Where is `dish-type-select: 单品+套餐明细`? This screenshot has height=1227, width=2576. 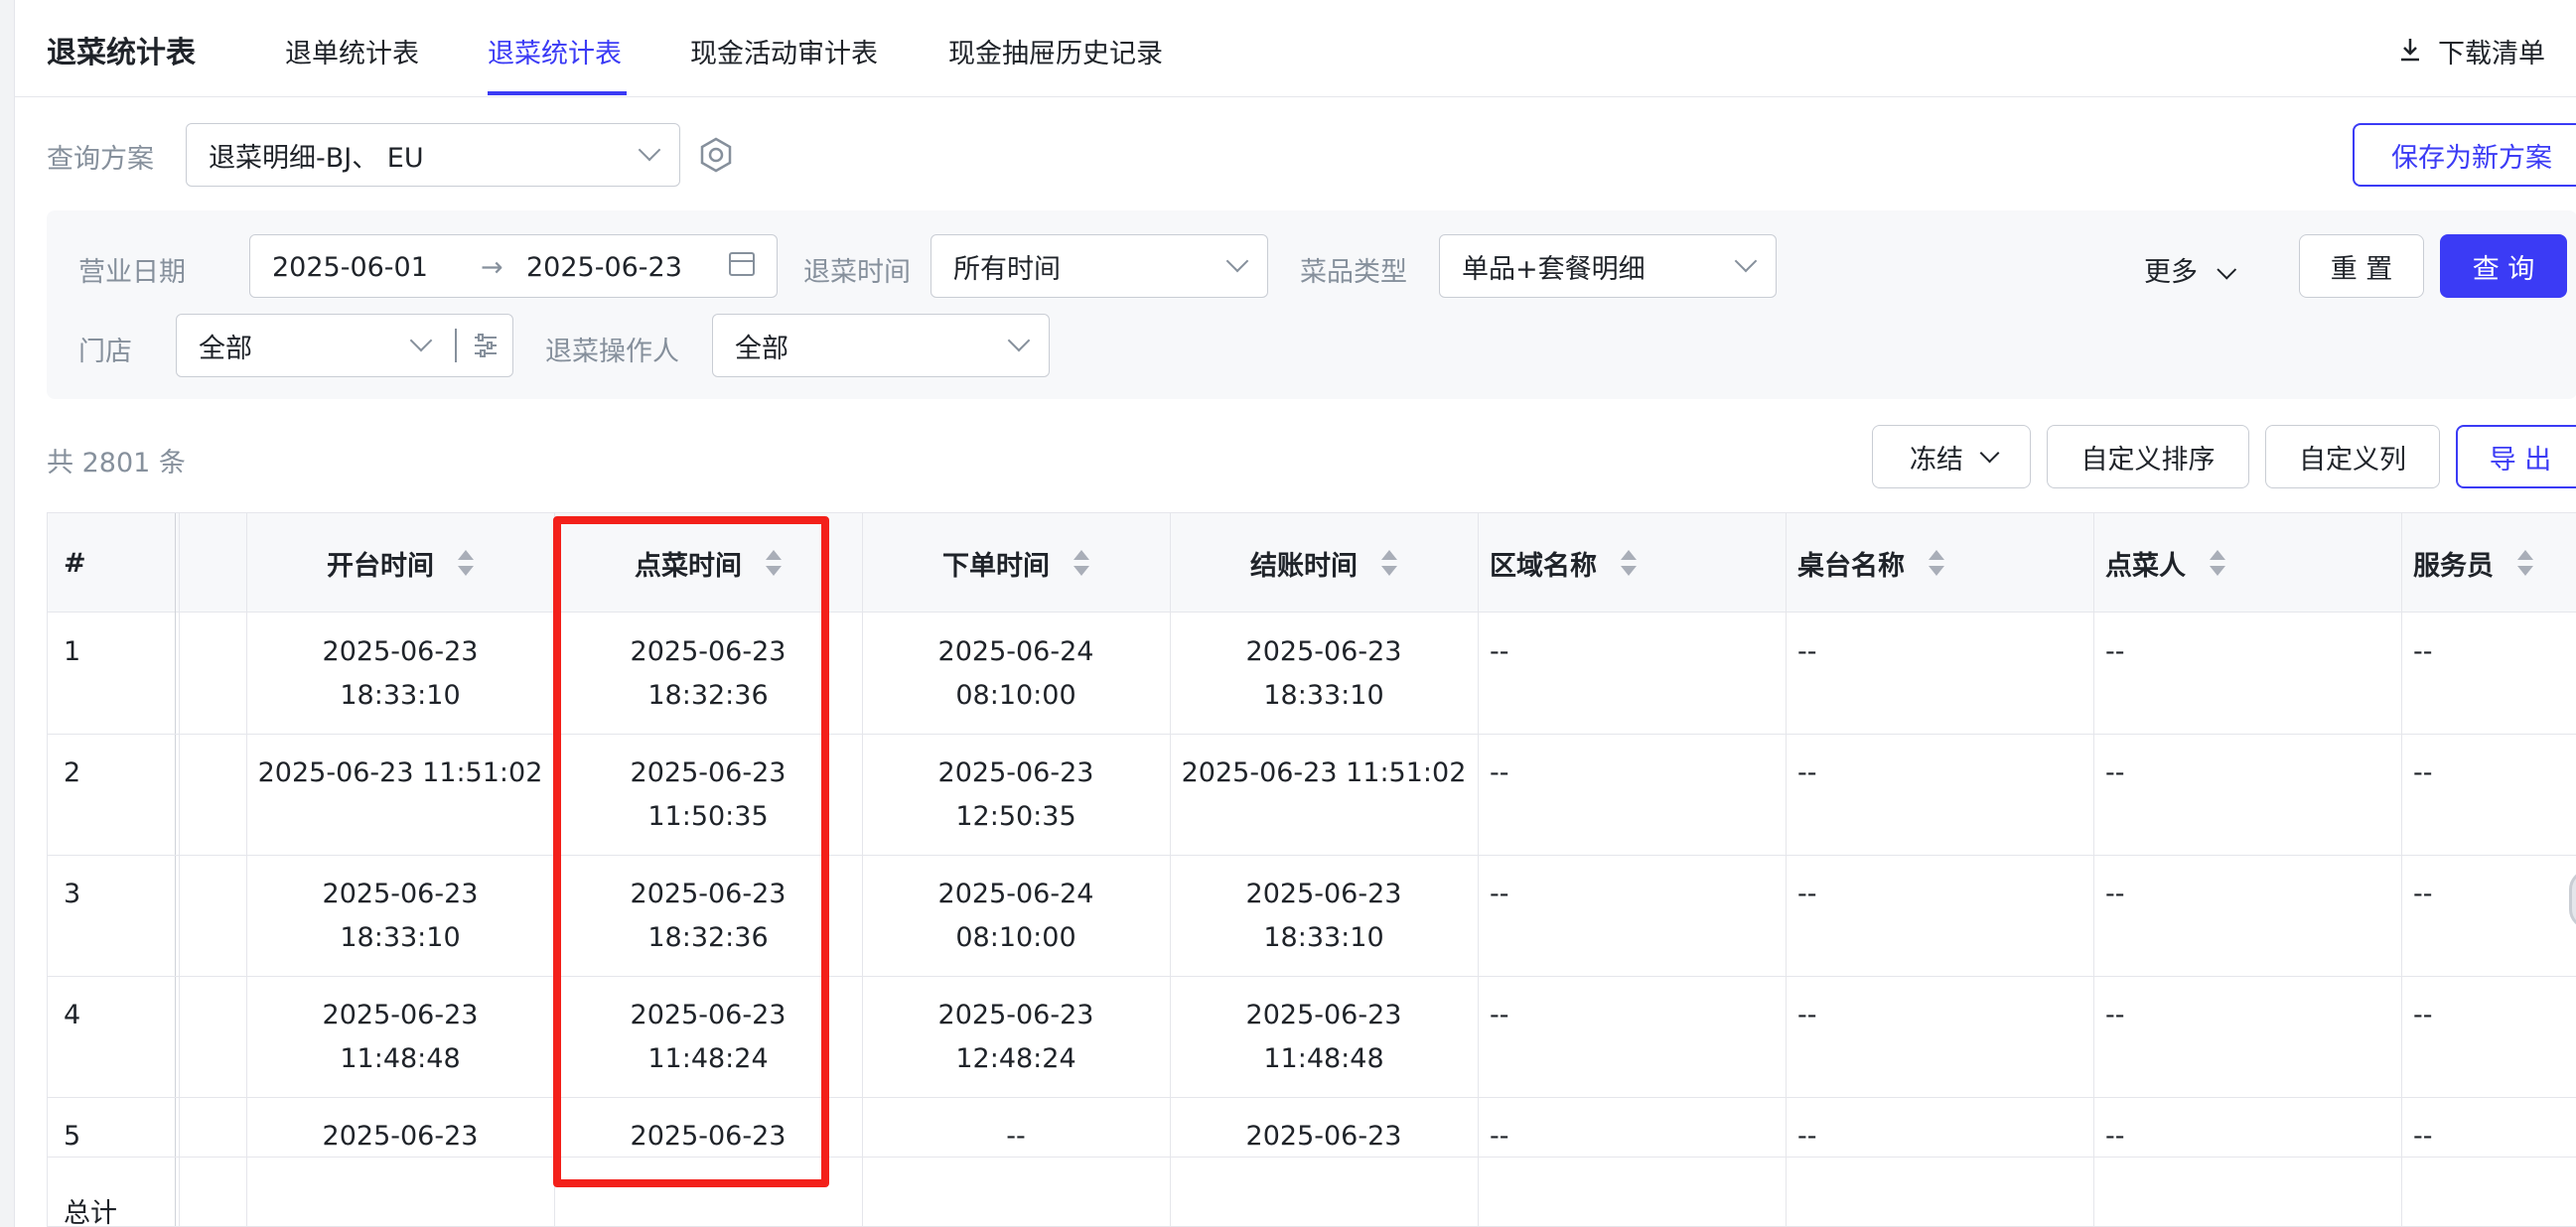
dish-type-select: 单品+套餐明细 is located at coordinates (1608, 266).